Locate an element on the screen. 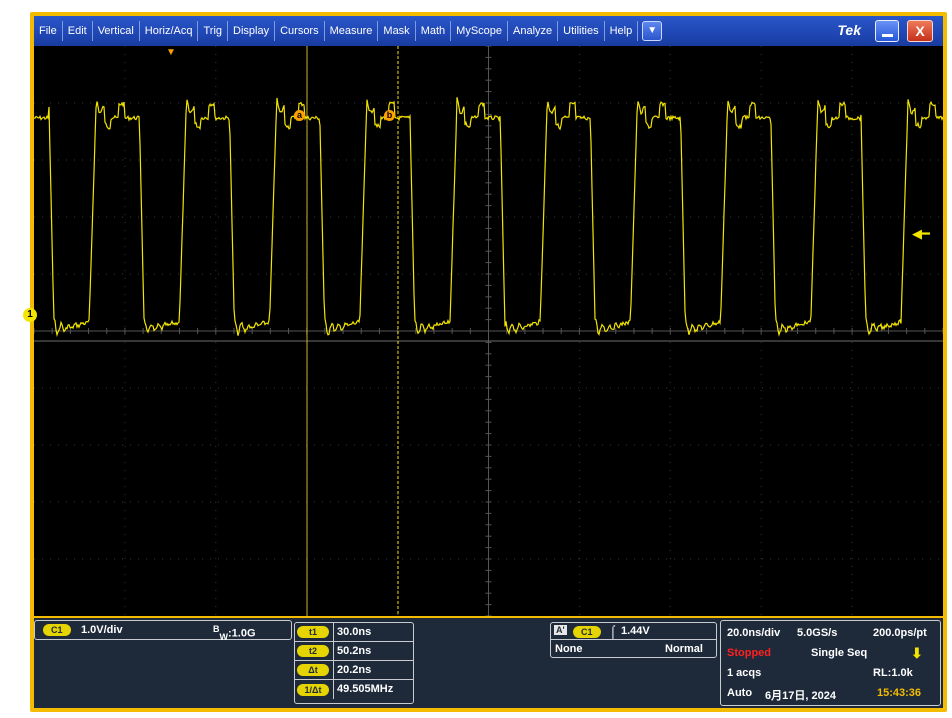 The width and height of the screenshot is (952, 718). menu-item-display: Display is located at coordinates (252, 31).